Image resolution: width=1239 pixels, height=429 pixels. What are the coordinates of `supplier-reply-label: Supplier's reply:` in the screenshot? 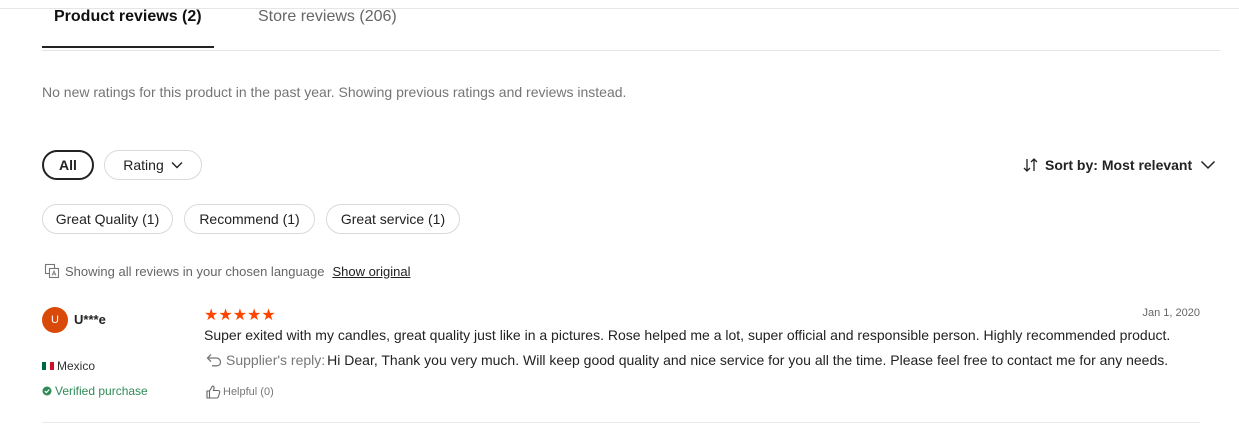 It's located at (276, 360).